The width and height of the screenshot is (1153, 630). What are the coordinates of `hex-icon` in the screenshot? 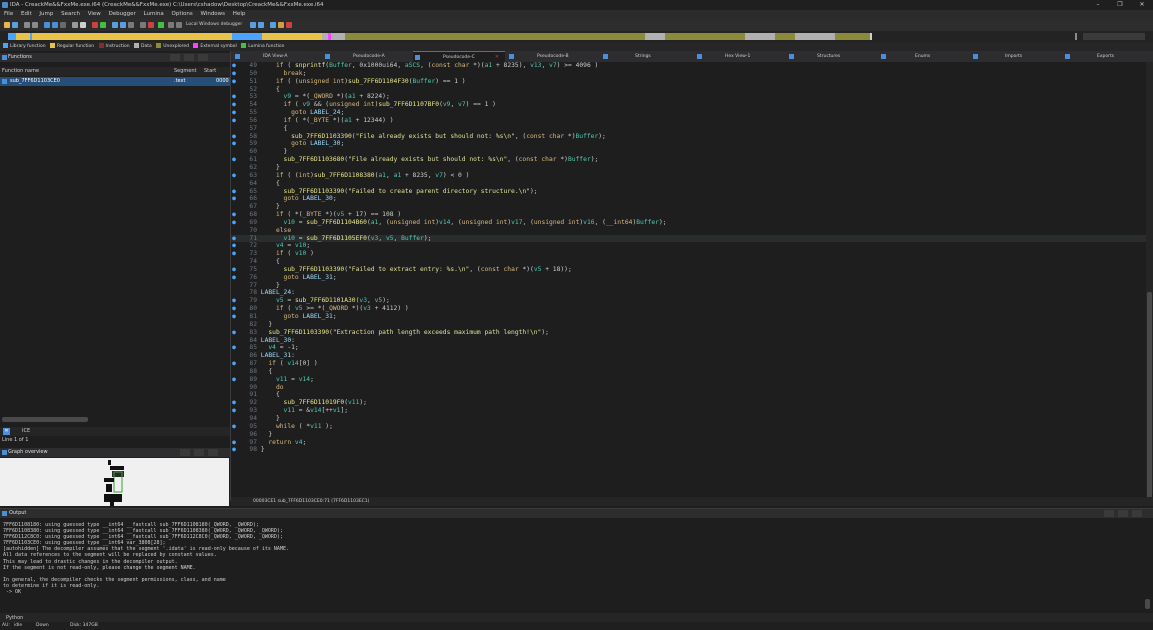 It's located at (47, 25).